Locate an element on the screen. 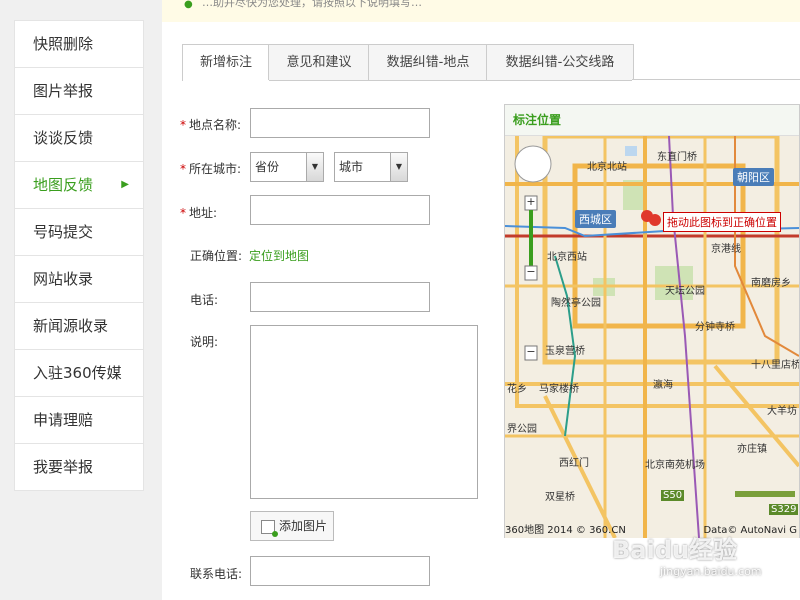 This screenshot has height=600, width=800. map-label: 京港线 is located at coordinates (726, 249).